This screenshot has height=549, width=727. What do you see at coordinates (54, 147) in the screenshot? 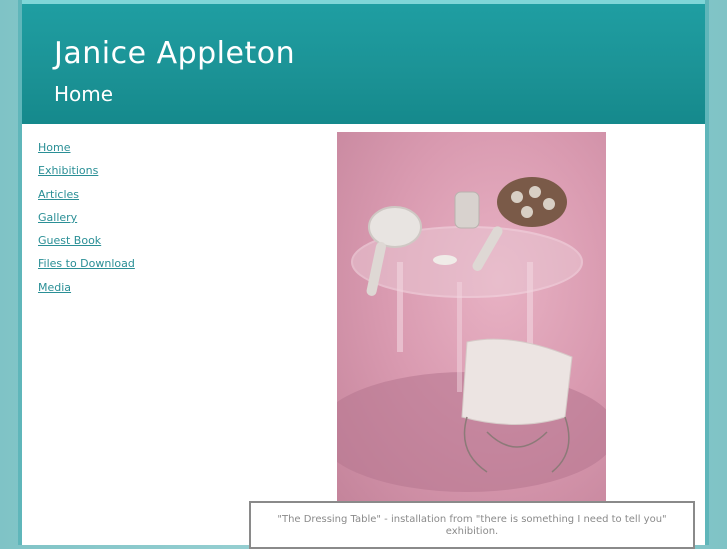
I see `nav-link-home: Home` at bounding box center [54, 147].